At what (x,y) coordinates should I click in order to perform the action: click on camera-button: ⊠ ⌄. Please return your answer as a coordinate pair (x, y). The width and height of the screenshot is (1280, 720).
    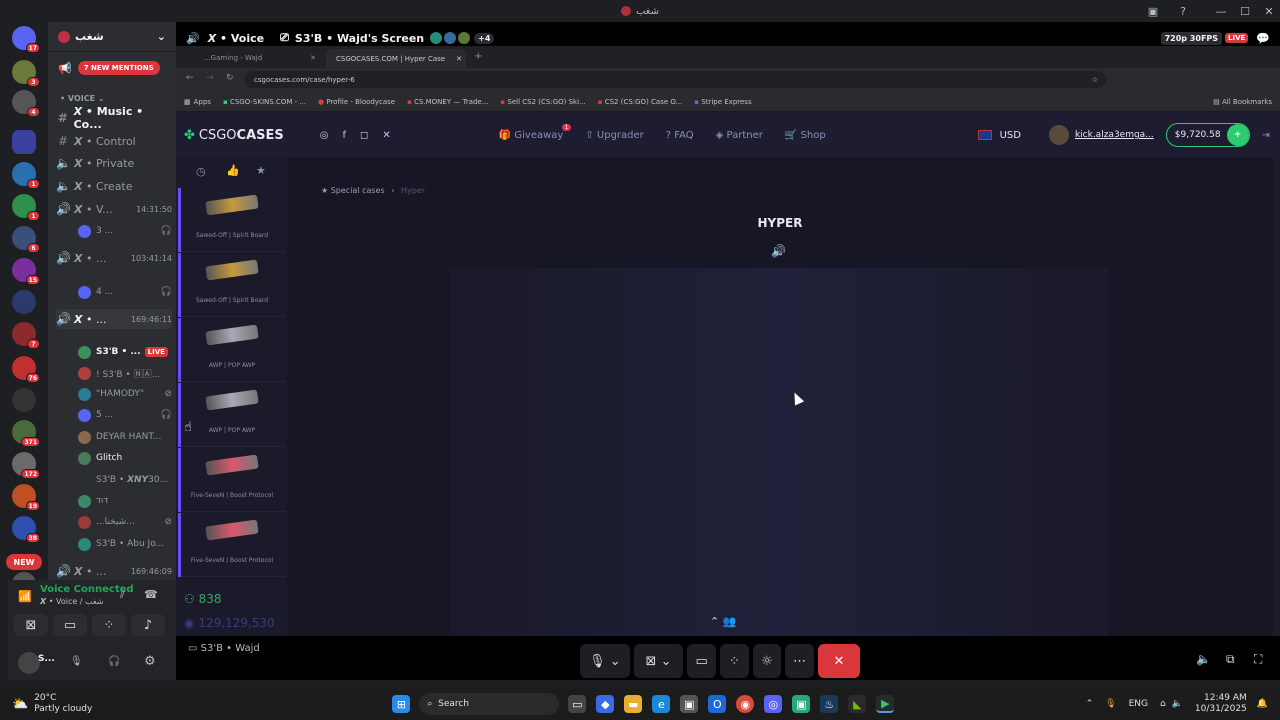
    Looking at the image, I should click on (658, 661).